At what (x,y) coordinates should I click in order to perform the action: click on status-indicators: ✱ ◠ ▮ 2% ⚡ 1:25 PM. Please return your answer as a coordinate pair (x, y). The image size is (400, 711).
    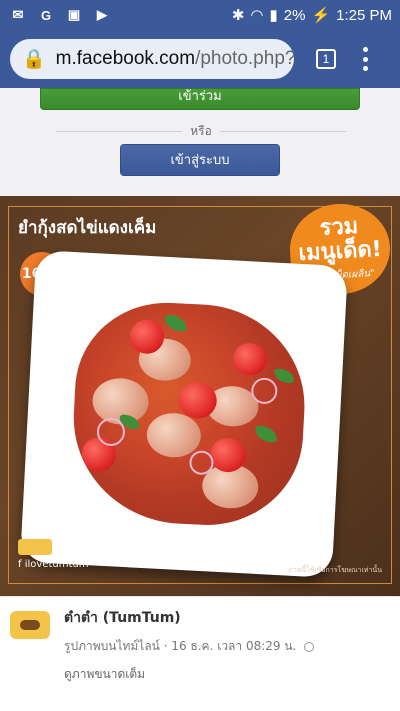
    Looking at the image, I should click on (311, 15).